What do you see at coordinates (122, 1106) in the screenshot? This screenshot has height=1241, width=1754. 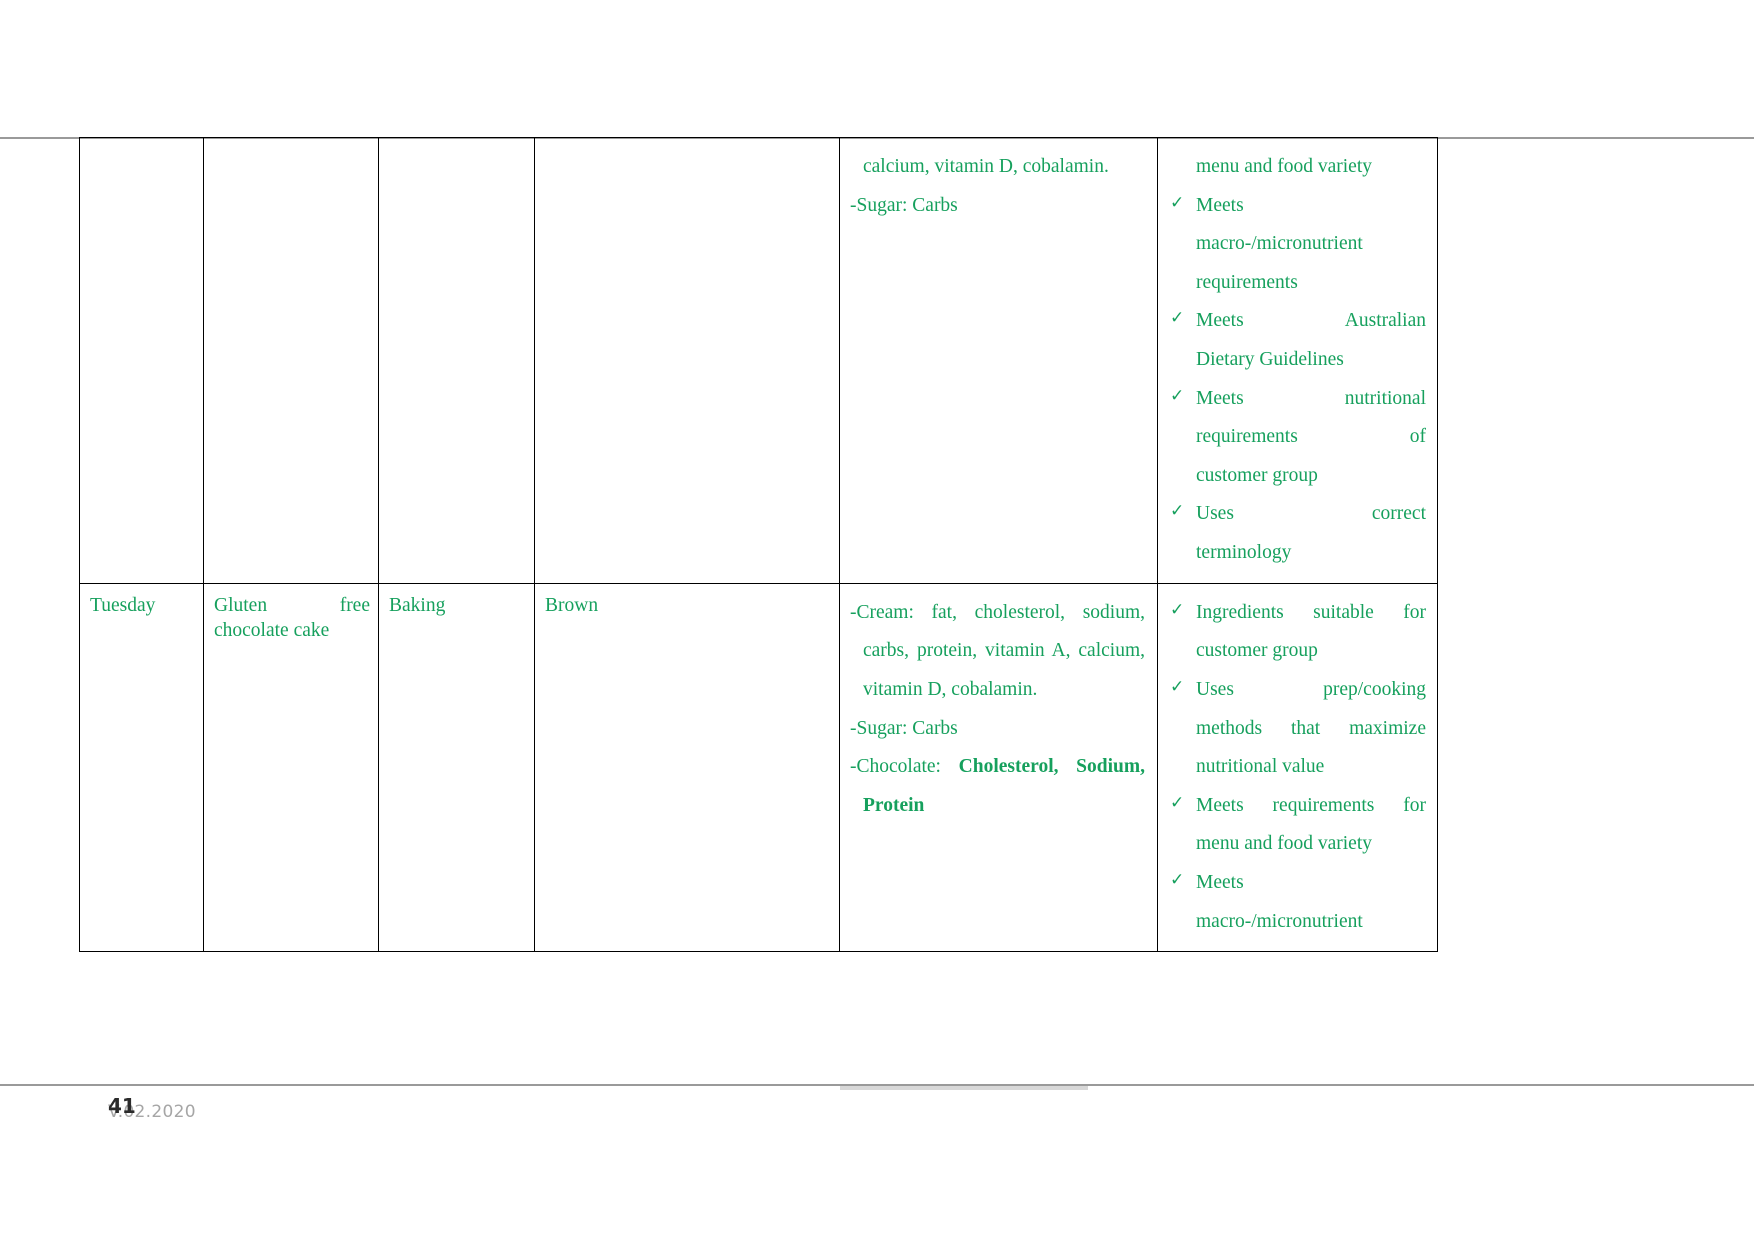 I see `page-number: 41` at bounding box center [122, 1106].